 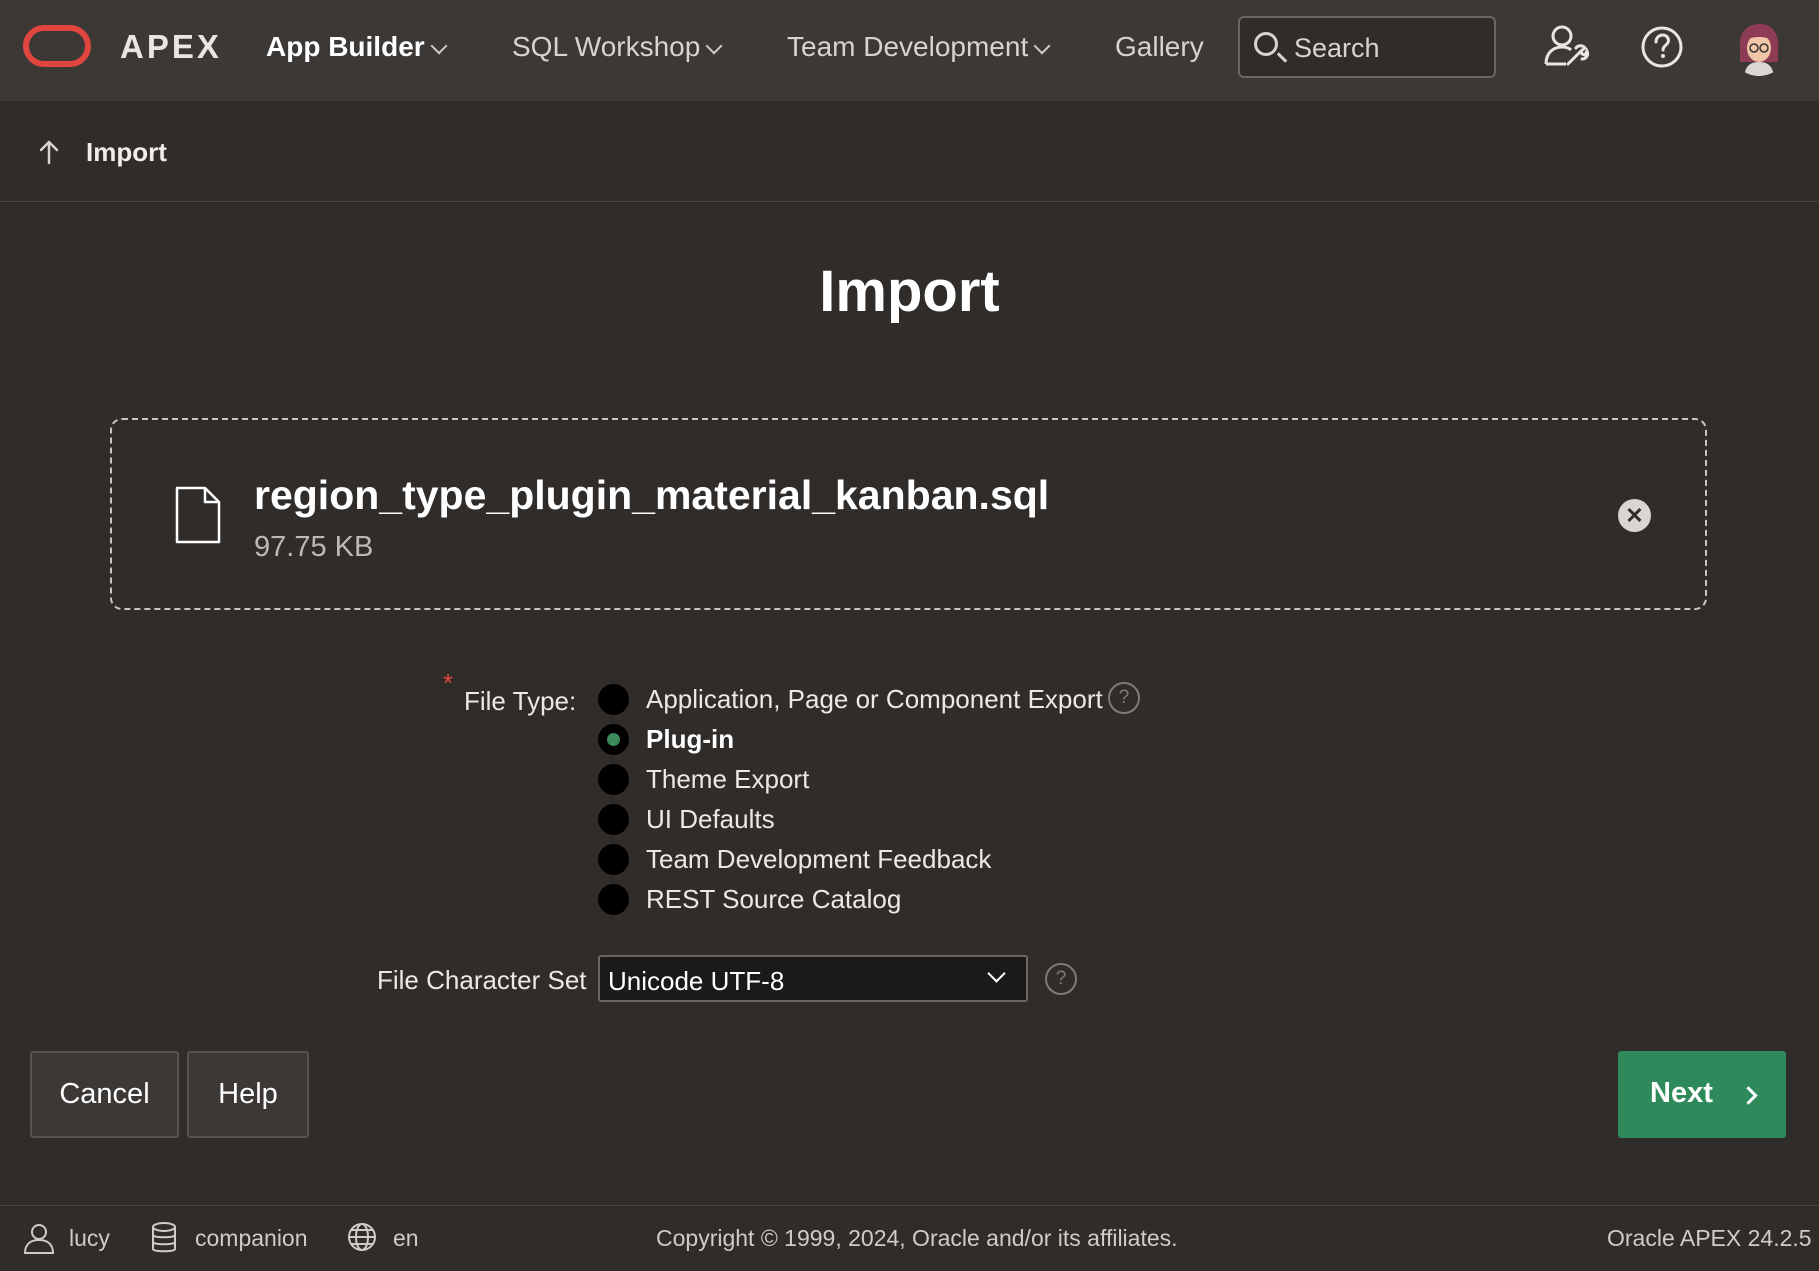 What do you see at coordinates (613, 739) in the screenshot?
I see `radio-button-checked` at bounding box center [613, 739].